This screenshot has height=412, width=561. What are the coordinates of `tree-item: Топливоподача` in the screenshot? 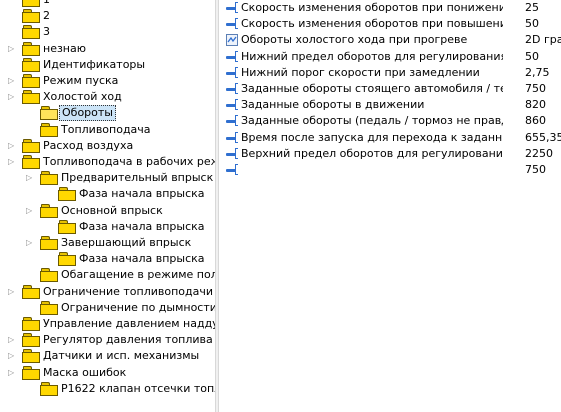 It's located at (107, 130).